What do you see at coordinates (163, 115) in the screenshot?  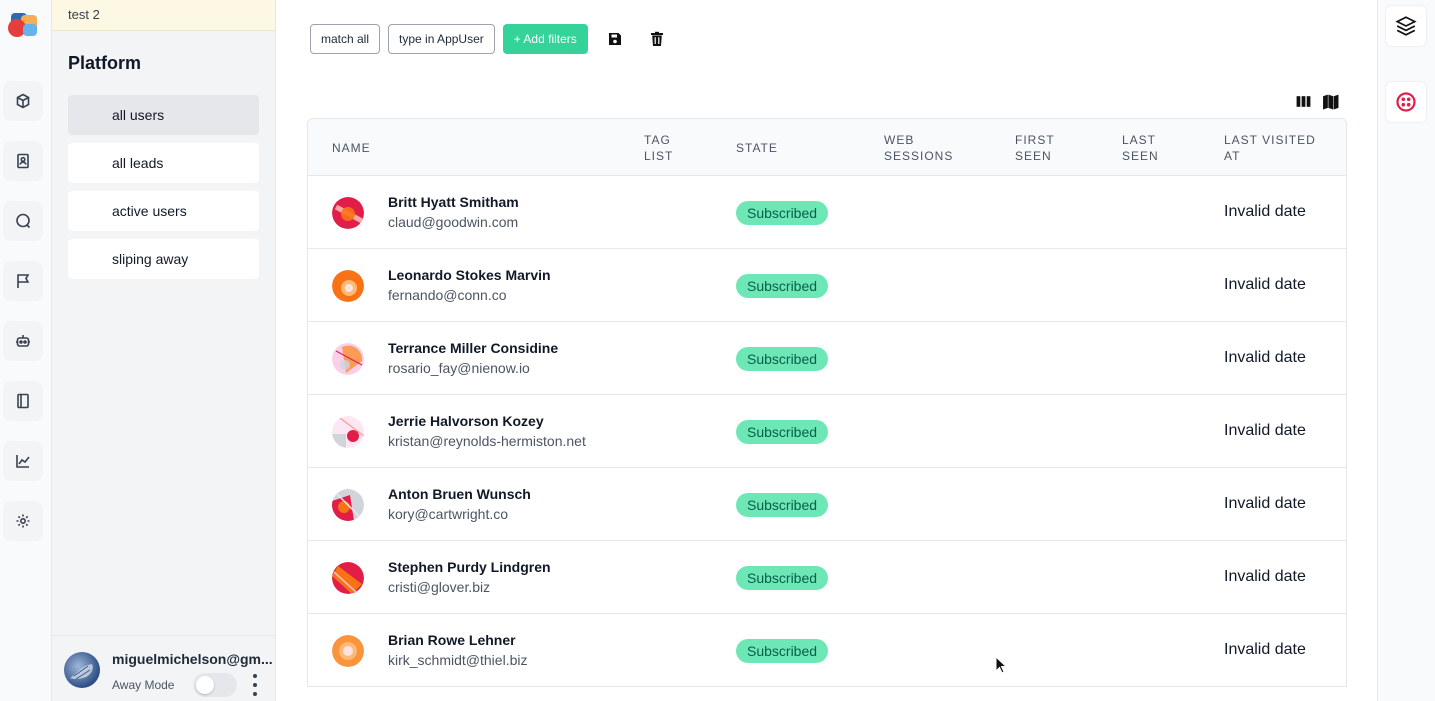 I see `segment-all-users: all users` at bounding box center [163, 115].